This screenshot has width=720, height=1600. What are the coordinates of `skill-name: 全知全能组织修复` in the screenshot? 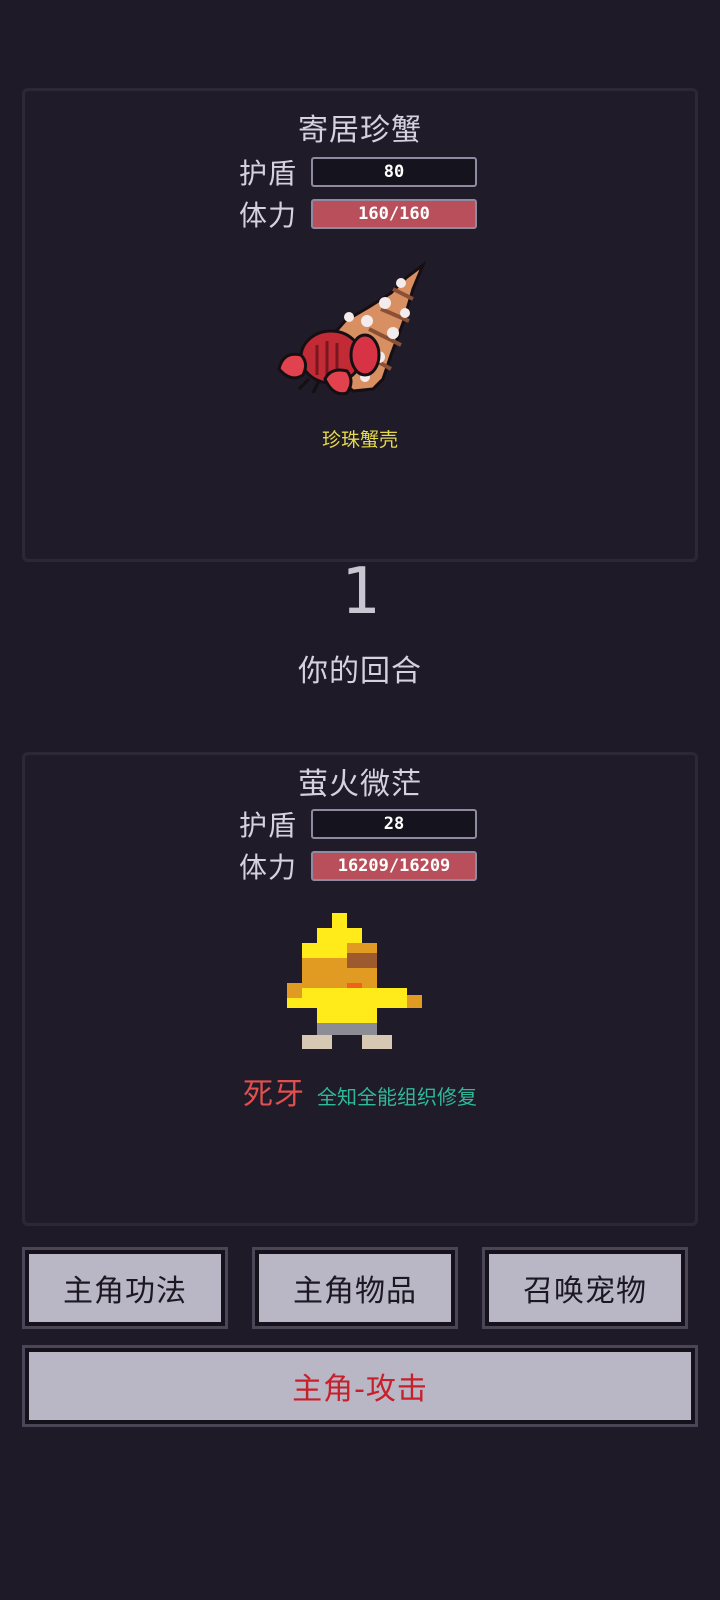 It's located at (397, 1097).